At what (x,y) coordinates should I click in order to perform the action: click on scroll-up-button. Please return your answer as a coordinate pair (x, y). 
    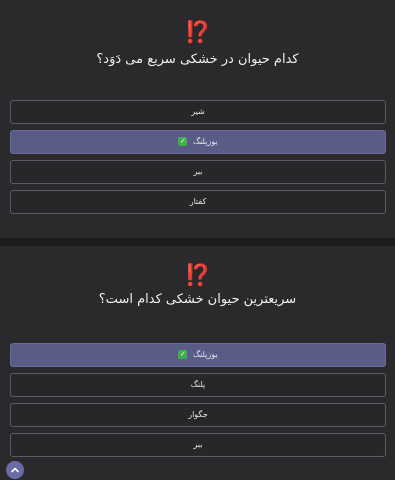
    Looking at the image, I should click on (15, 470).